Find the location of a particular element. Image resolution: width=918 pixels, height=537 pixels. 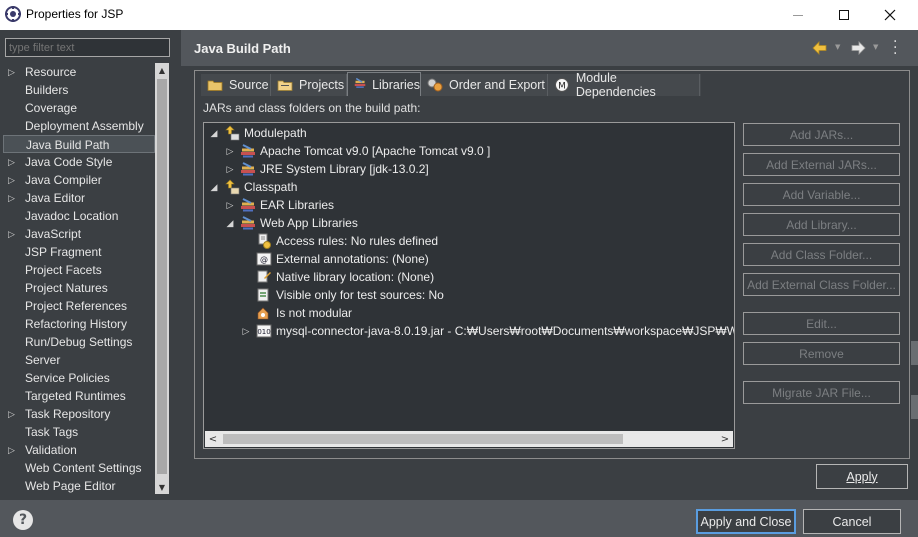

nav-item: Targeted Runtimes is located at coordinates (79, 396).